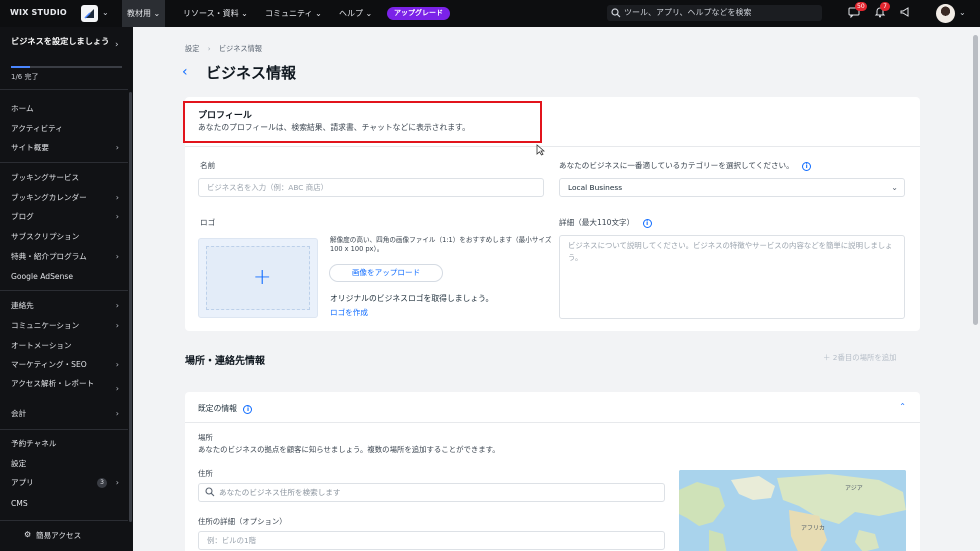 The image size is (980, 551). I want to click on megaphone-icon, so click(906, 13).